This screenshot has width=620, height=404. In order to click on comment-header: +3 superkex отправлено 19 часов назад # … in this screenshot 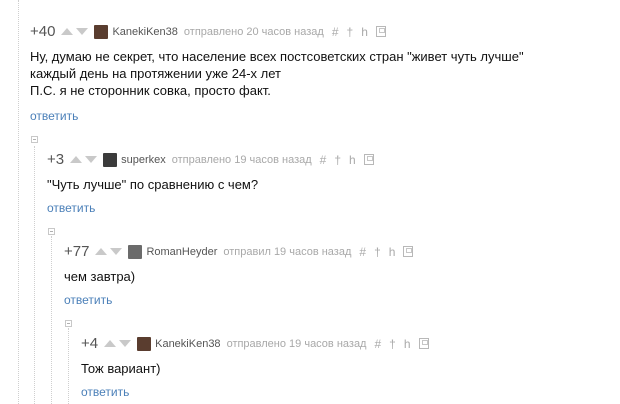, I will do `click(210, 159)`.